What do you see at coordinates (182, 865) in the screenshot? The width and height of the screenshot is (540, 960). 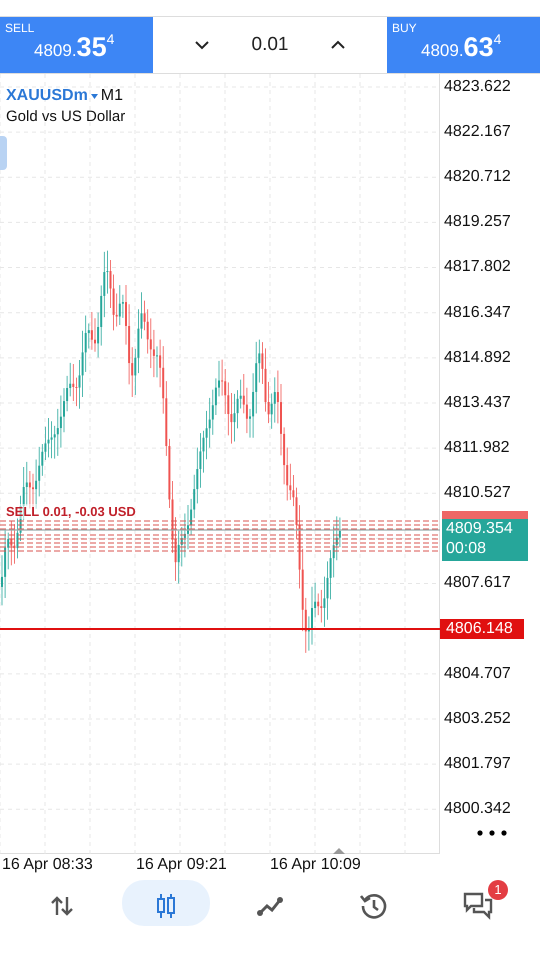 I see `time-label: 16 Apr 09:21` at bounding box center [182, 865].